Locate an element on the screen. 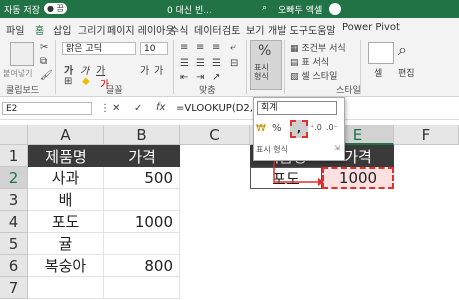  annotation-arrow is located at coordinates (298, 160).